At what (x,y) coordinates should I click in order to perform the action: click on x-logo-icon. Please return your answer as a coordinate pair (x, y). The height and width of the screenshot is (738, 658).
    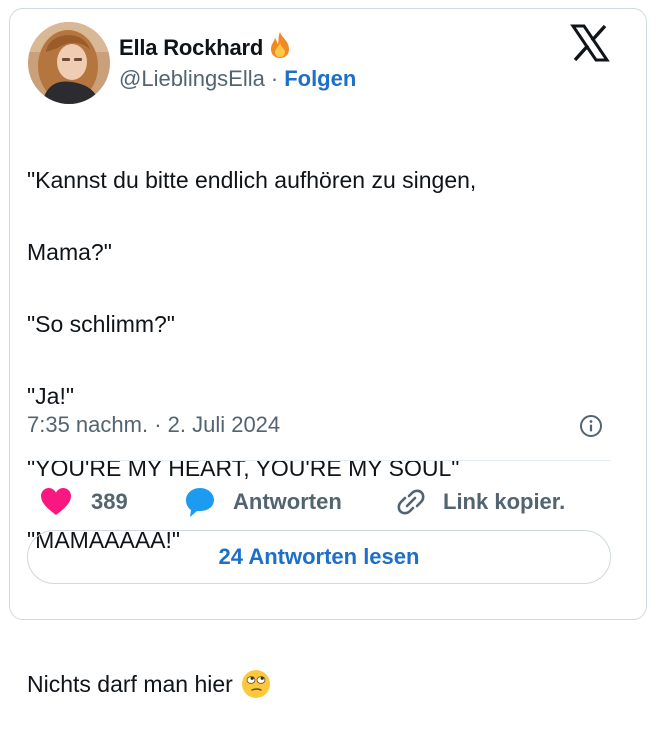
    Looking at the image, I should click on (590, 43).